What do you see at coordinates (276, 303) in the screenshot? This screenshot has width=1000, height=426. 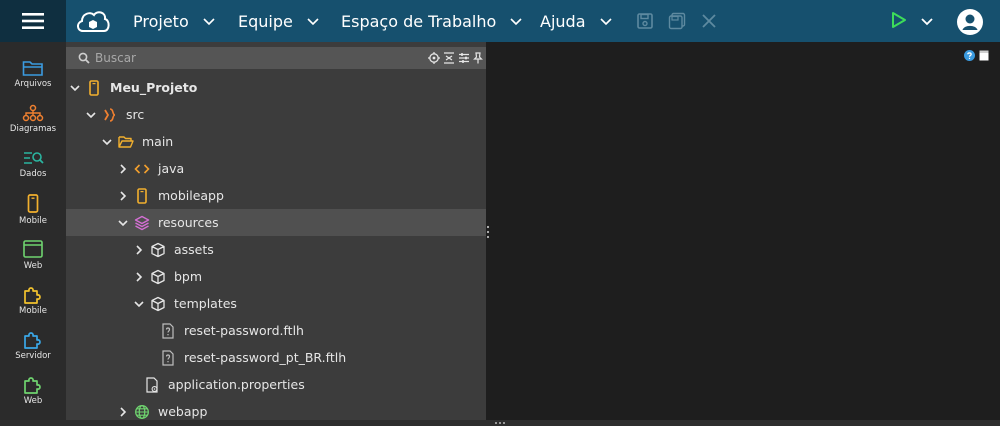 I see `tree-node-templates: templates` at bounding box center [276, 303].